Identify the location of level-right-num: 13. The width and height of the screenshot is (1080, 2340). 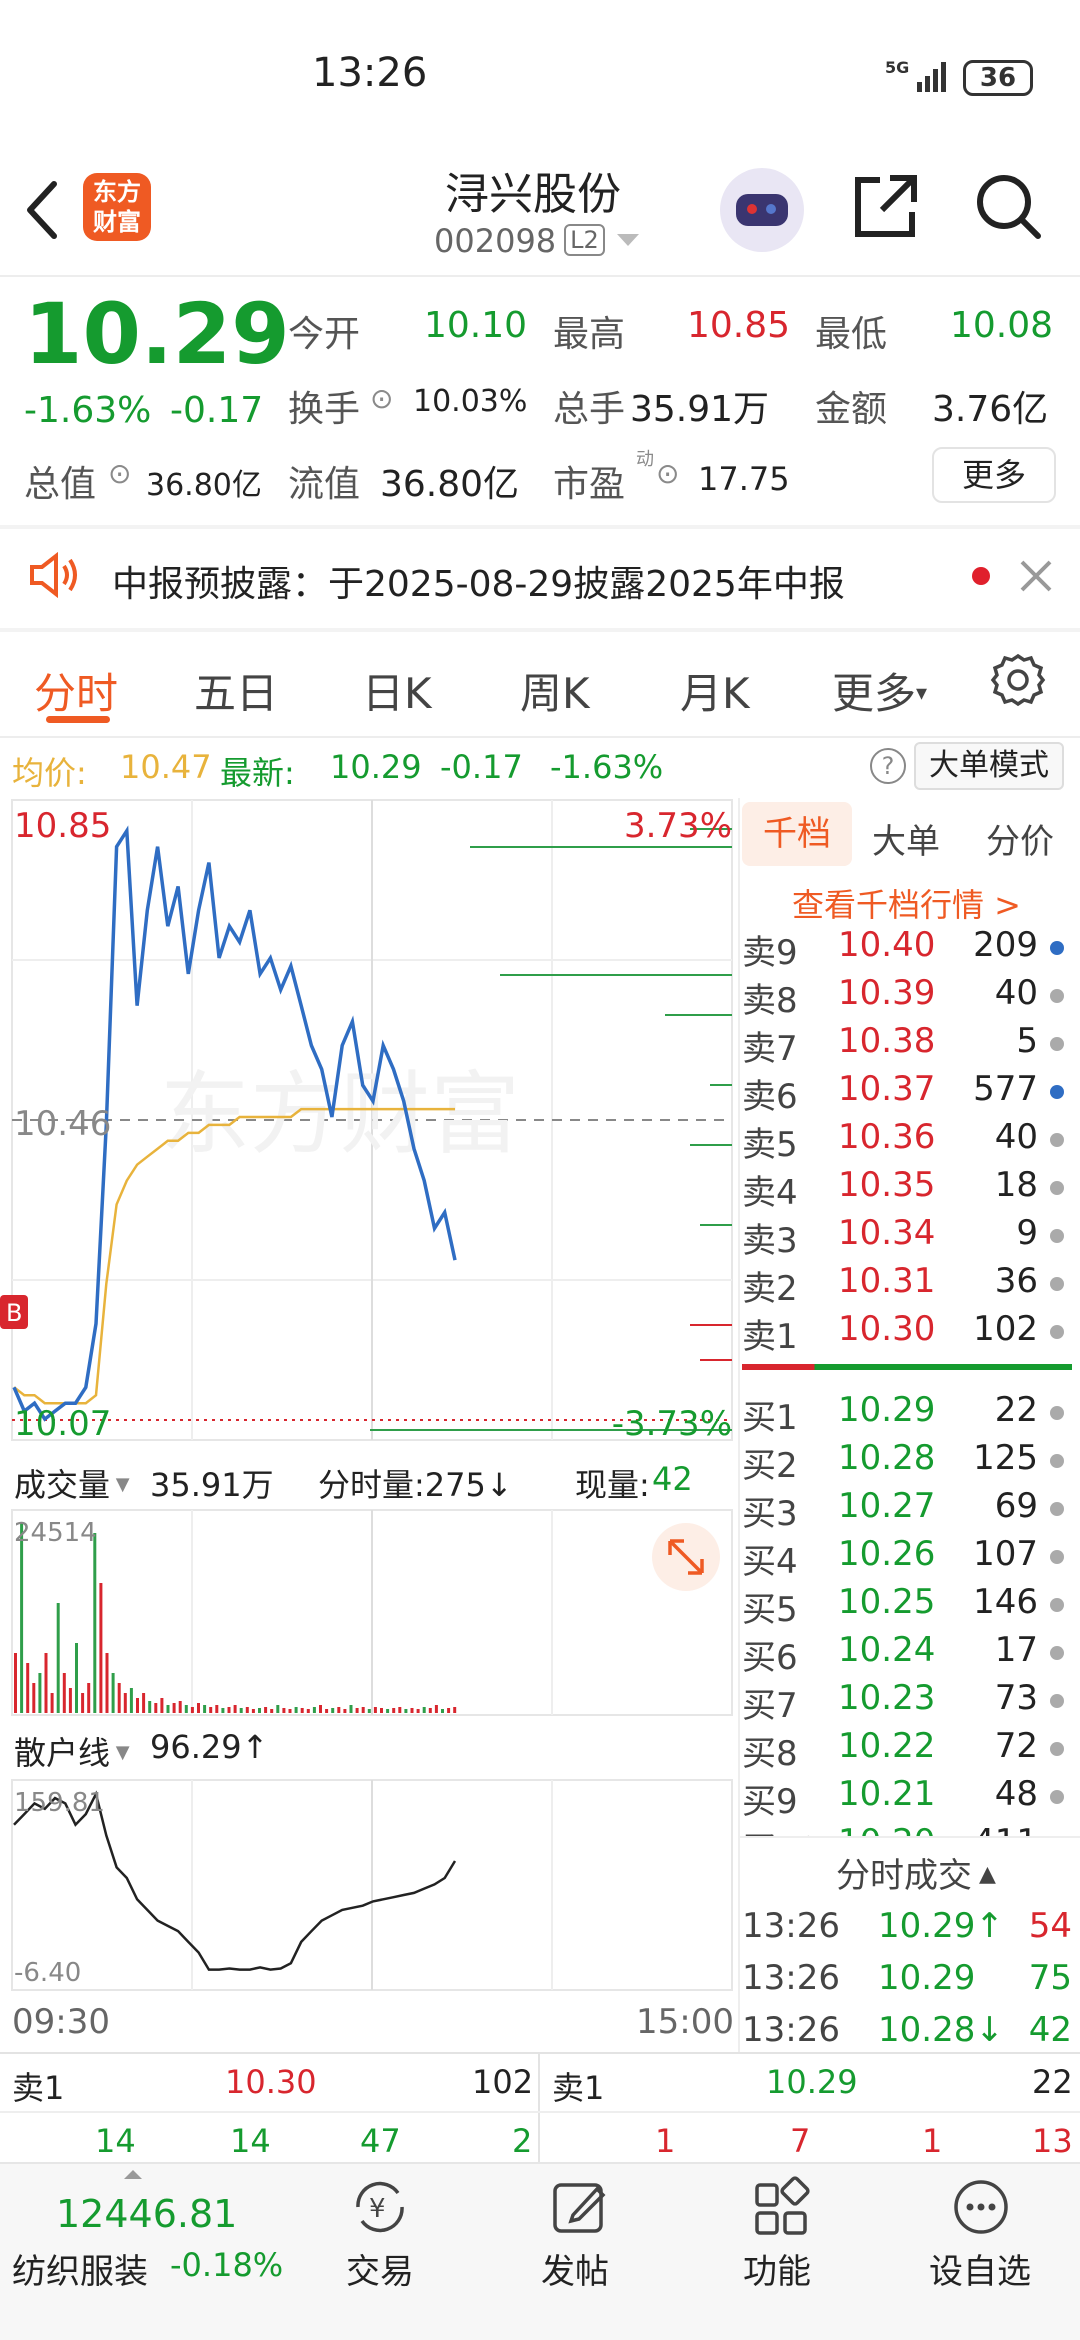
(1052, 2141).